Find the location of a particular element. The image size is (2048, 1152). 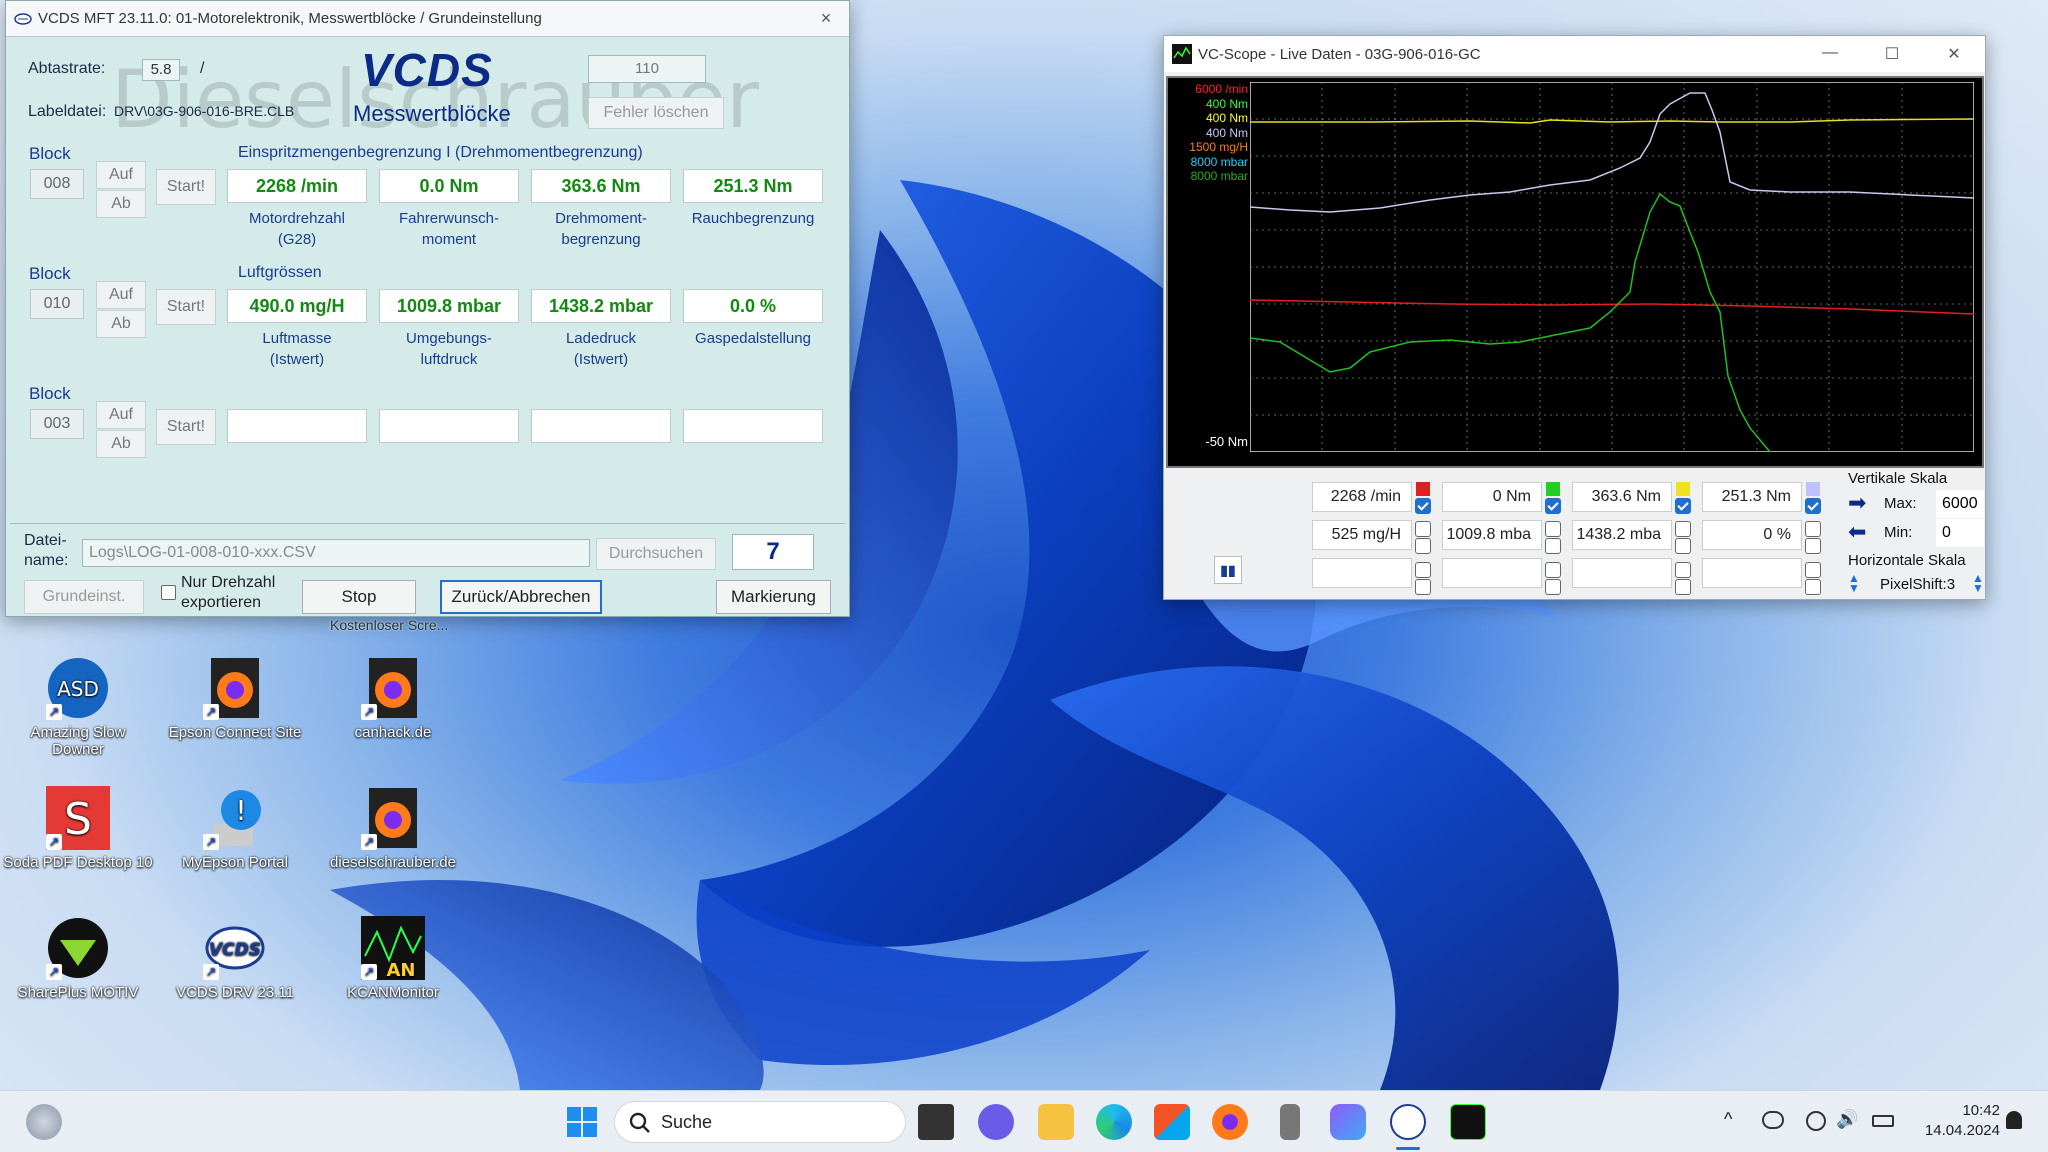

printer-icon is located at coordinates (1290, 1122).